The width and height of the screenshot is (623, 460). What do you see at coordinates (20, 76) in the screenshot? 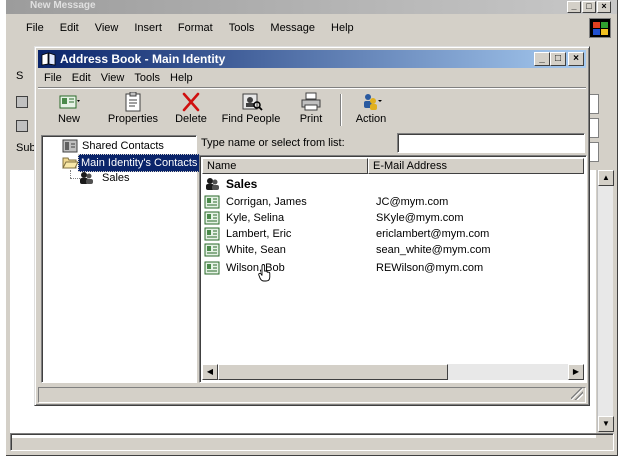
I see `send-label-fragment: S` at bounding box center [20, 76].